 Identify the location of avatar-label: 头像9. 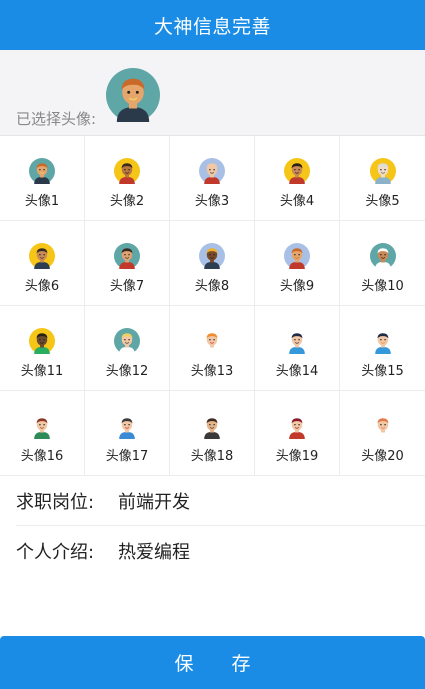
(297, 286).